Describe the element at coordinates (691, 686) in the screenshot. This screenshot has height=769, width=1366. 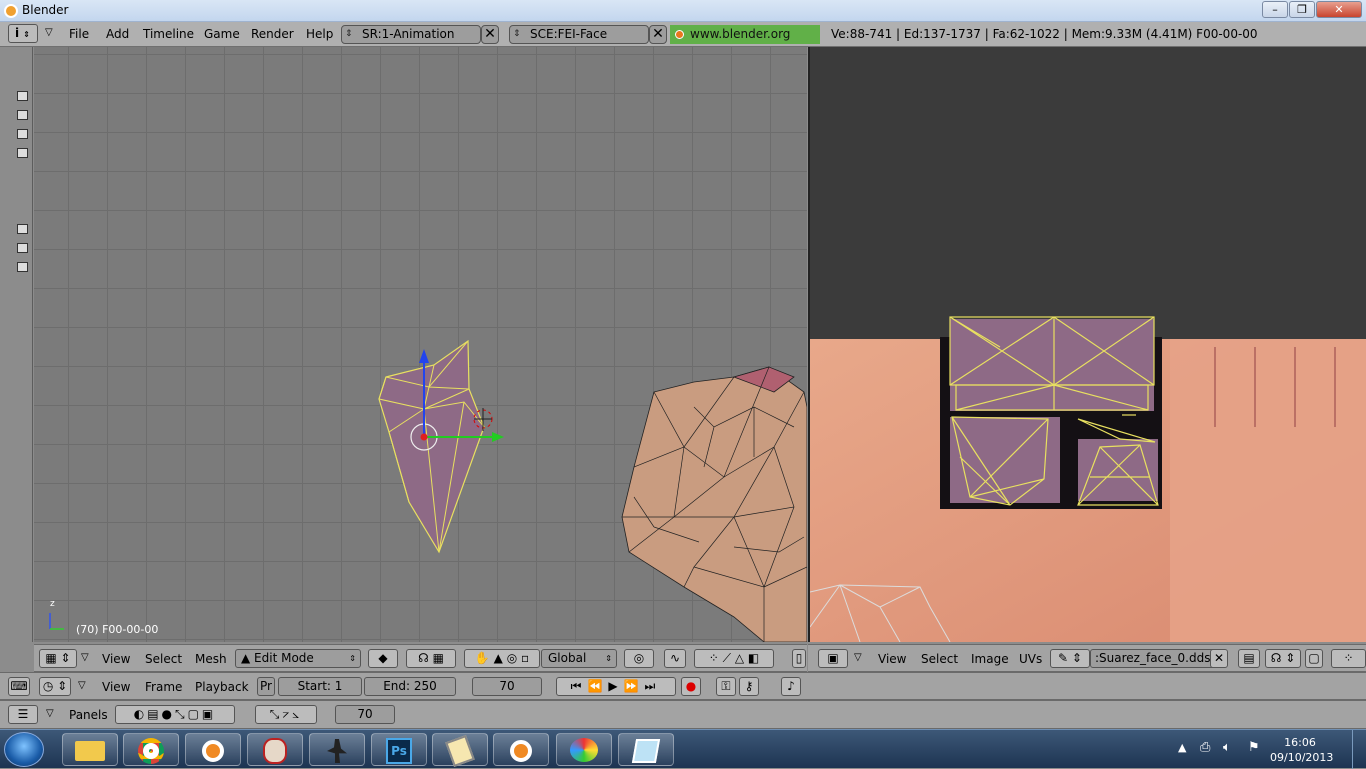
I see `record-icon: ●` at that location.